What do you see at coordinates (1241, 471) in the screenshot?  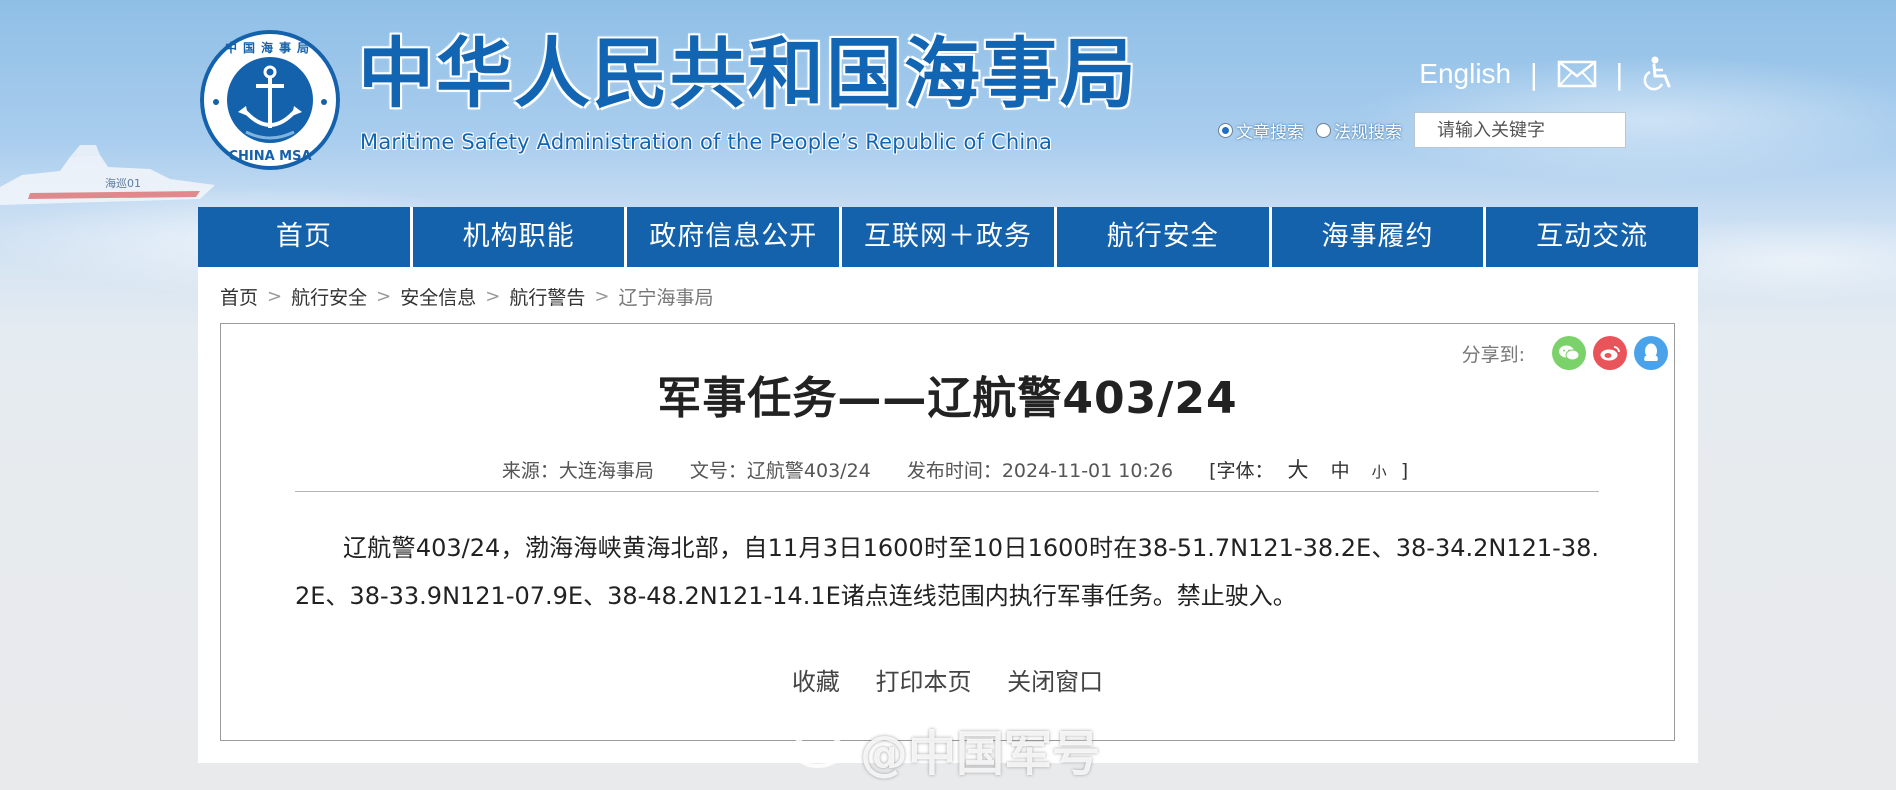 I see `font-size-label: [字体：` at bounding box center [1241, 471].